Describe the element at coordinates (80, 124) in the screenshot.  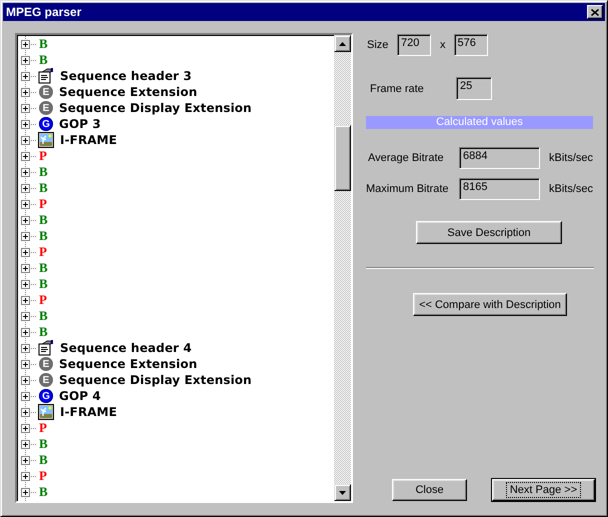
I see `tree-item-label: GOP 3` at that location.